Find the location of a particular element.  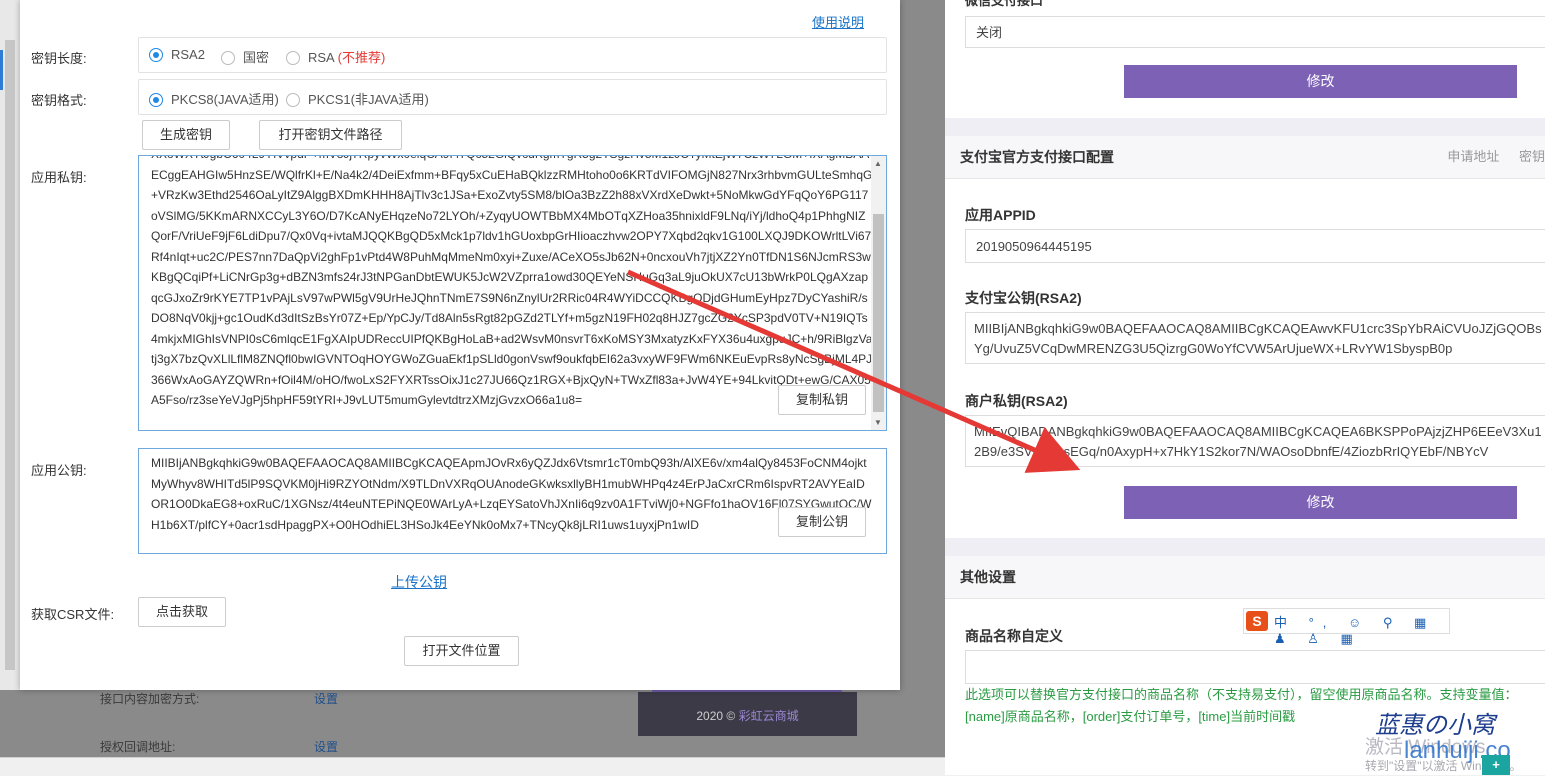

radio-rsa2: RSA2 is located at coordinates (177, 55).